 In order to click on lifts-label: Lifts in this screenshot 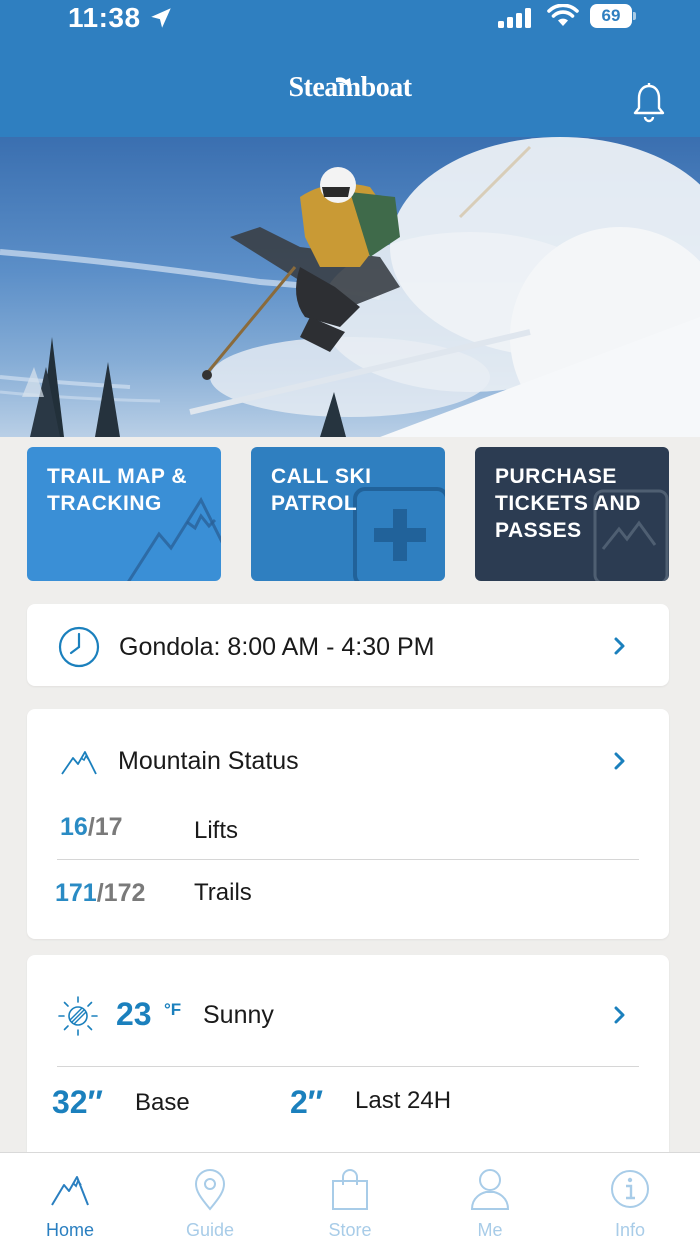, I will do `click(216, 830)`.